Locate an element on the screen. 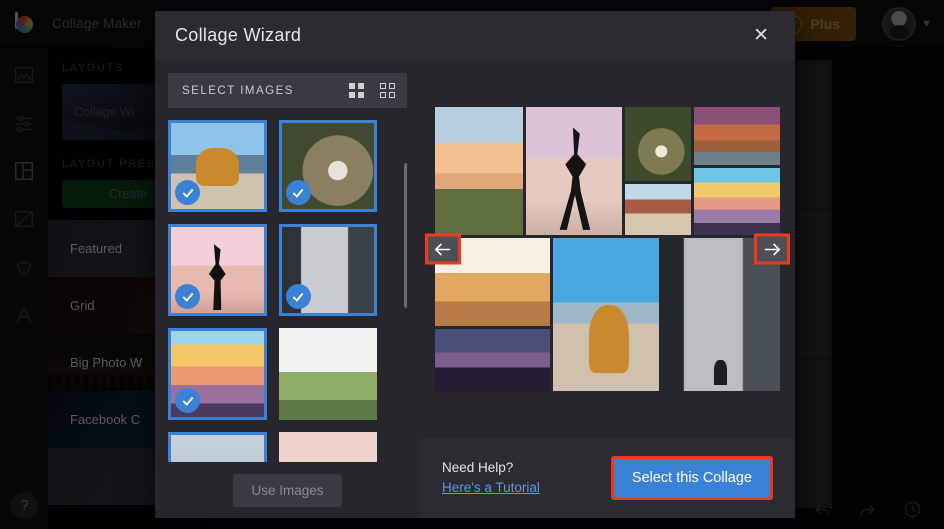 The height and width of the screenshot is (529, 944). thumbnail-pouring-coffee-mug is located at coordinates (327, 166).